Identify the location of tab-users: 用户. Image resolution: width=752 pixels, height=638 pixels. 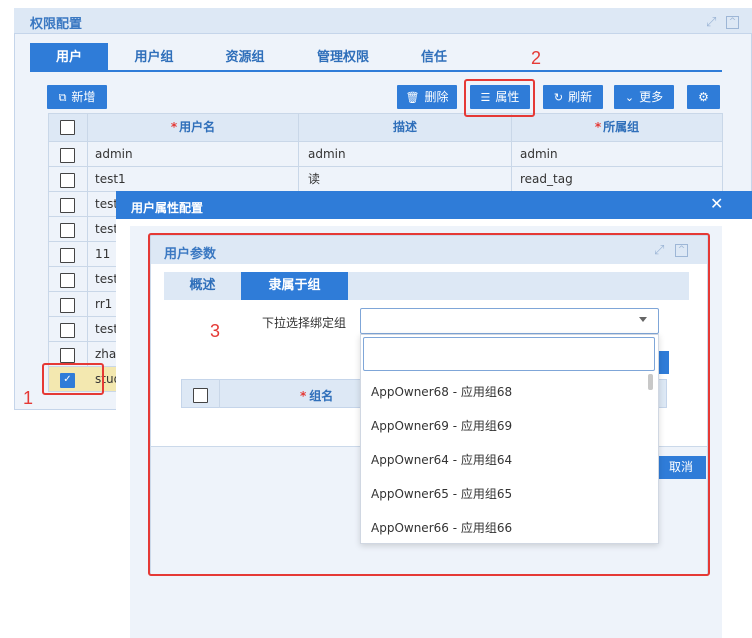
(69, 57).